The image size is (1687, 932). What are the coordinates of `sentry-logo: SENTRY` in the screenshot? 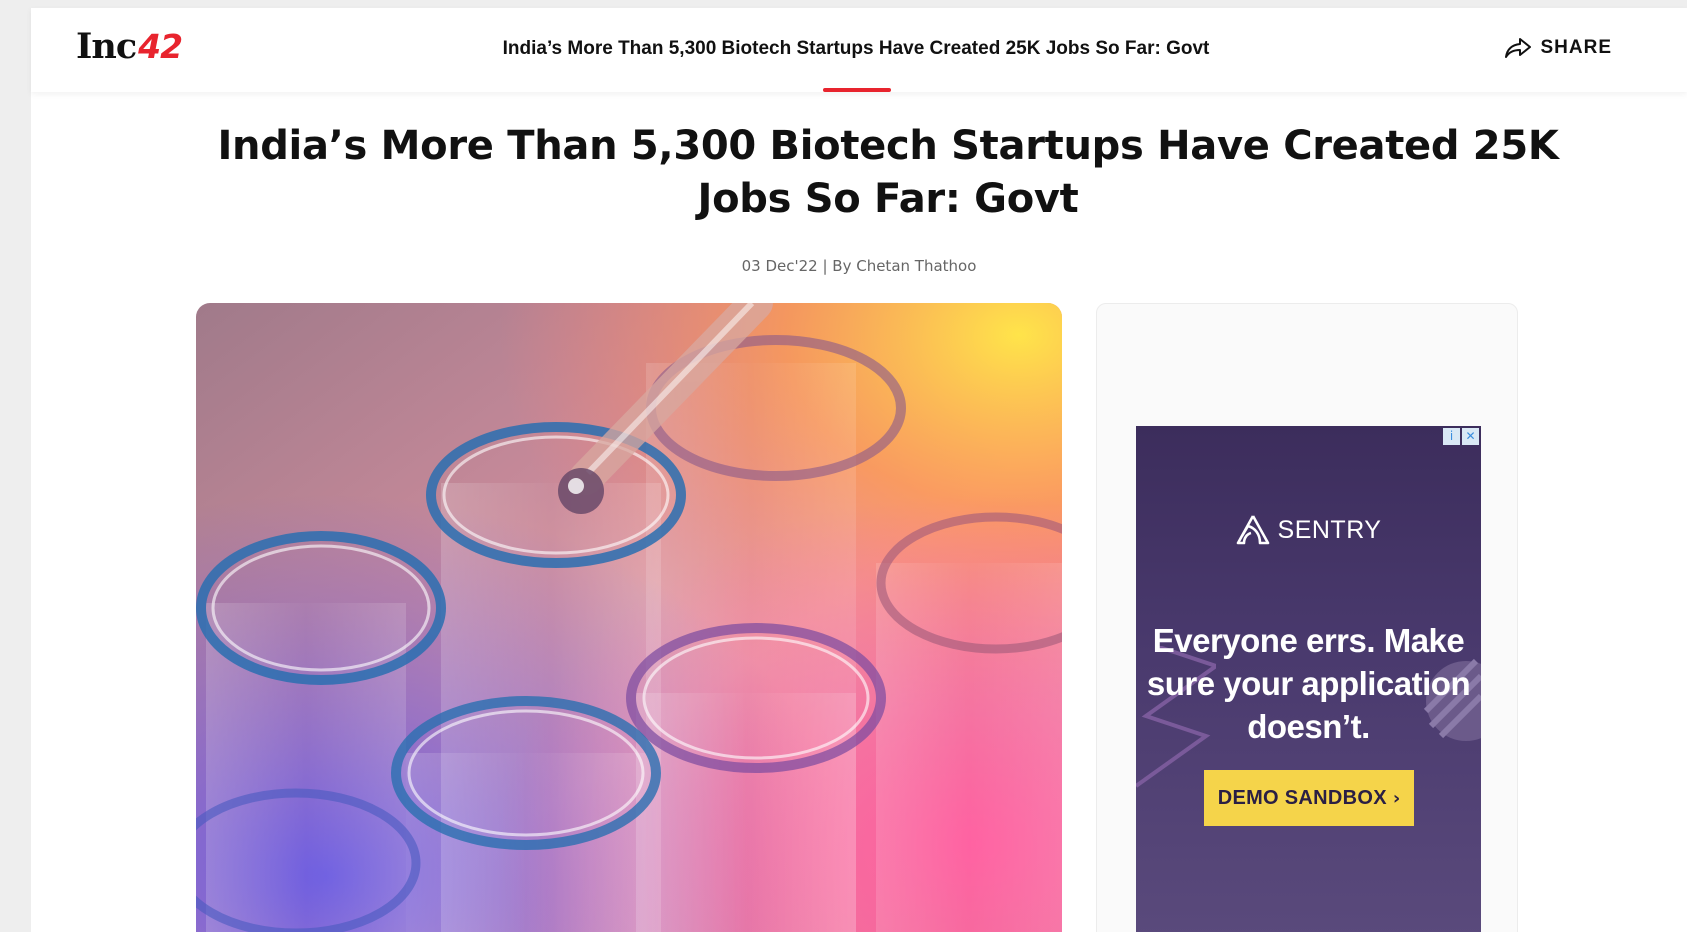 It's located at (1308, 530).